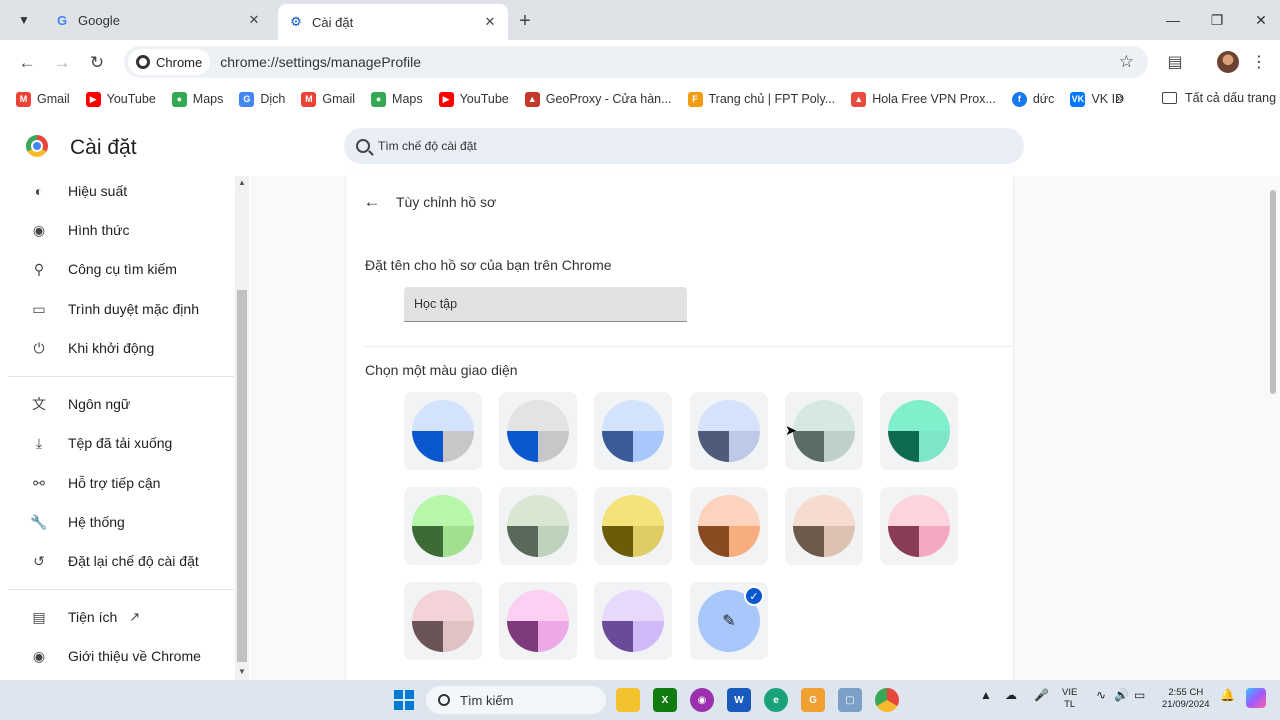 Image resolution: width=1280 pixels, height=720 pixels. I want to click on url-text: chrome://settings/manageProfile, so click(320, 62).